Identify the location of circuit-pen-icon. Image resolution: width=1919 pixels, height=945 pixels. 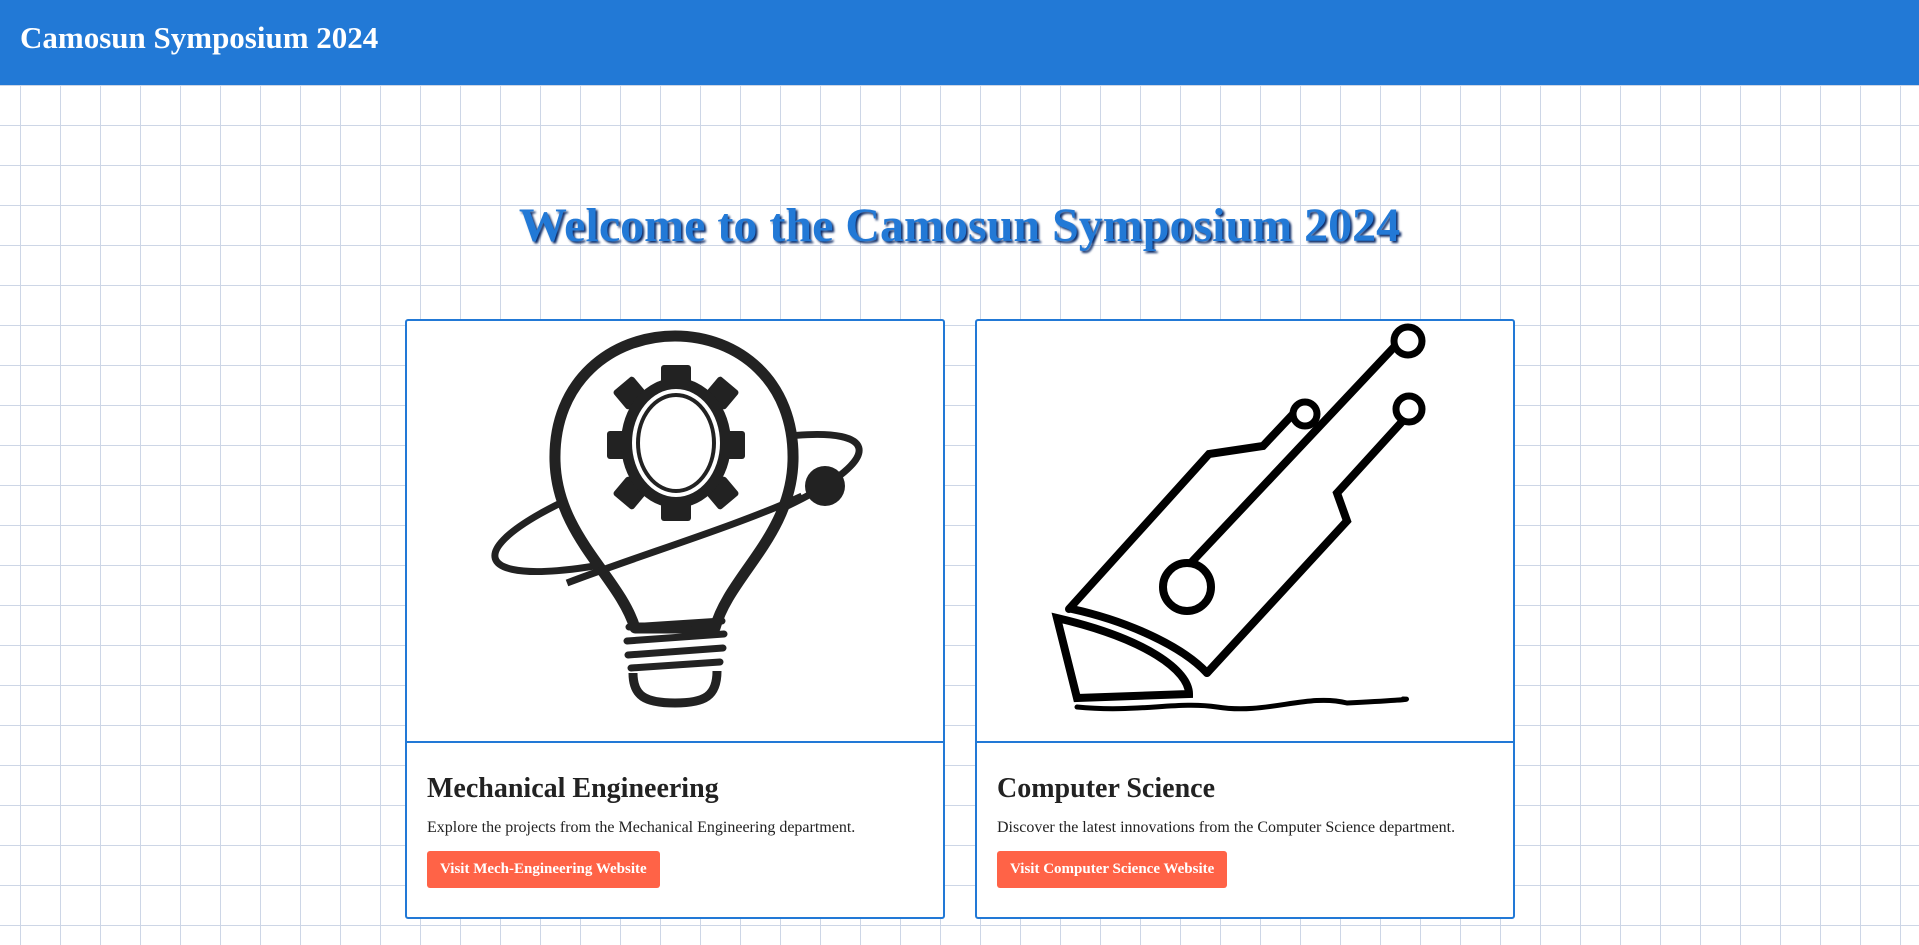
(1238, 517).